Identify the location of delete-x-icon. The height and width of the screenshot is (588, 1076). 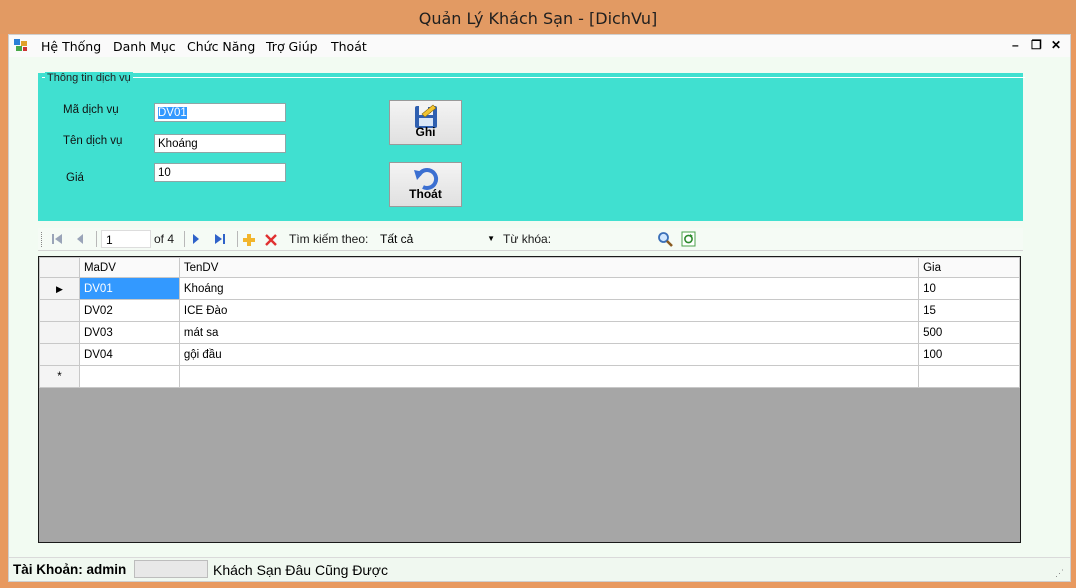
(271, 240).